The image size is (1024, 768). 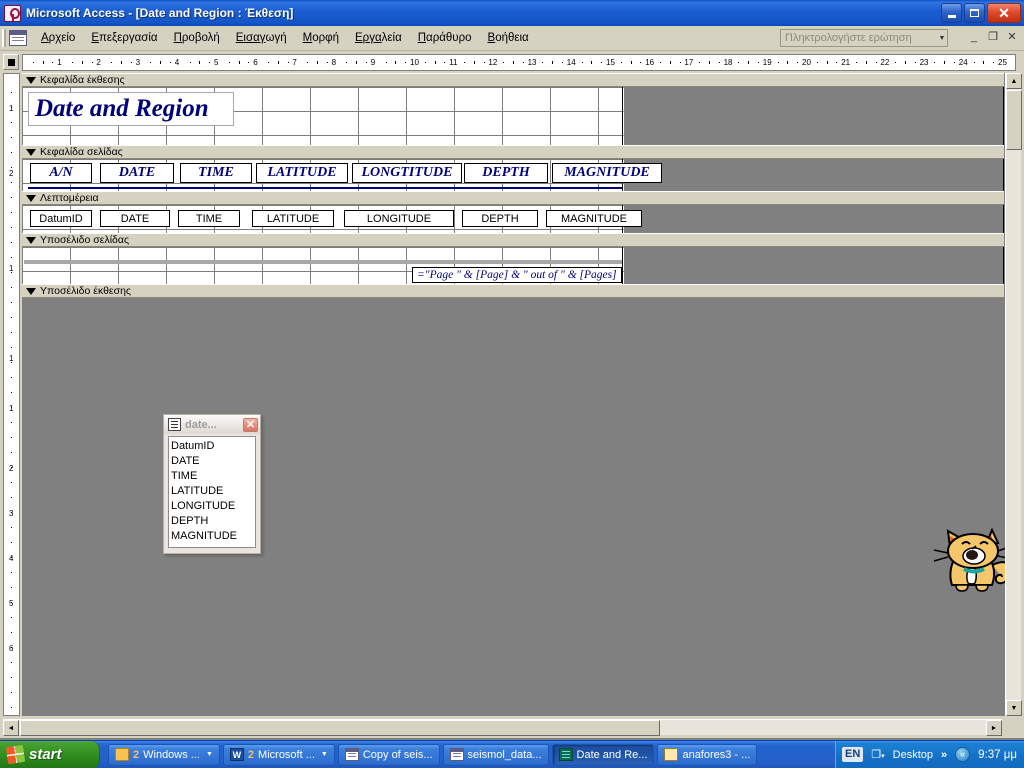 I want to click on detail-textbox-latitude: LATITUDE, so click(x=293, y=218).